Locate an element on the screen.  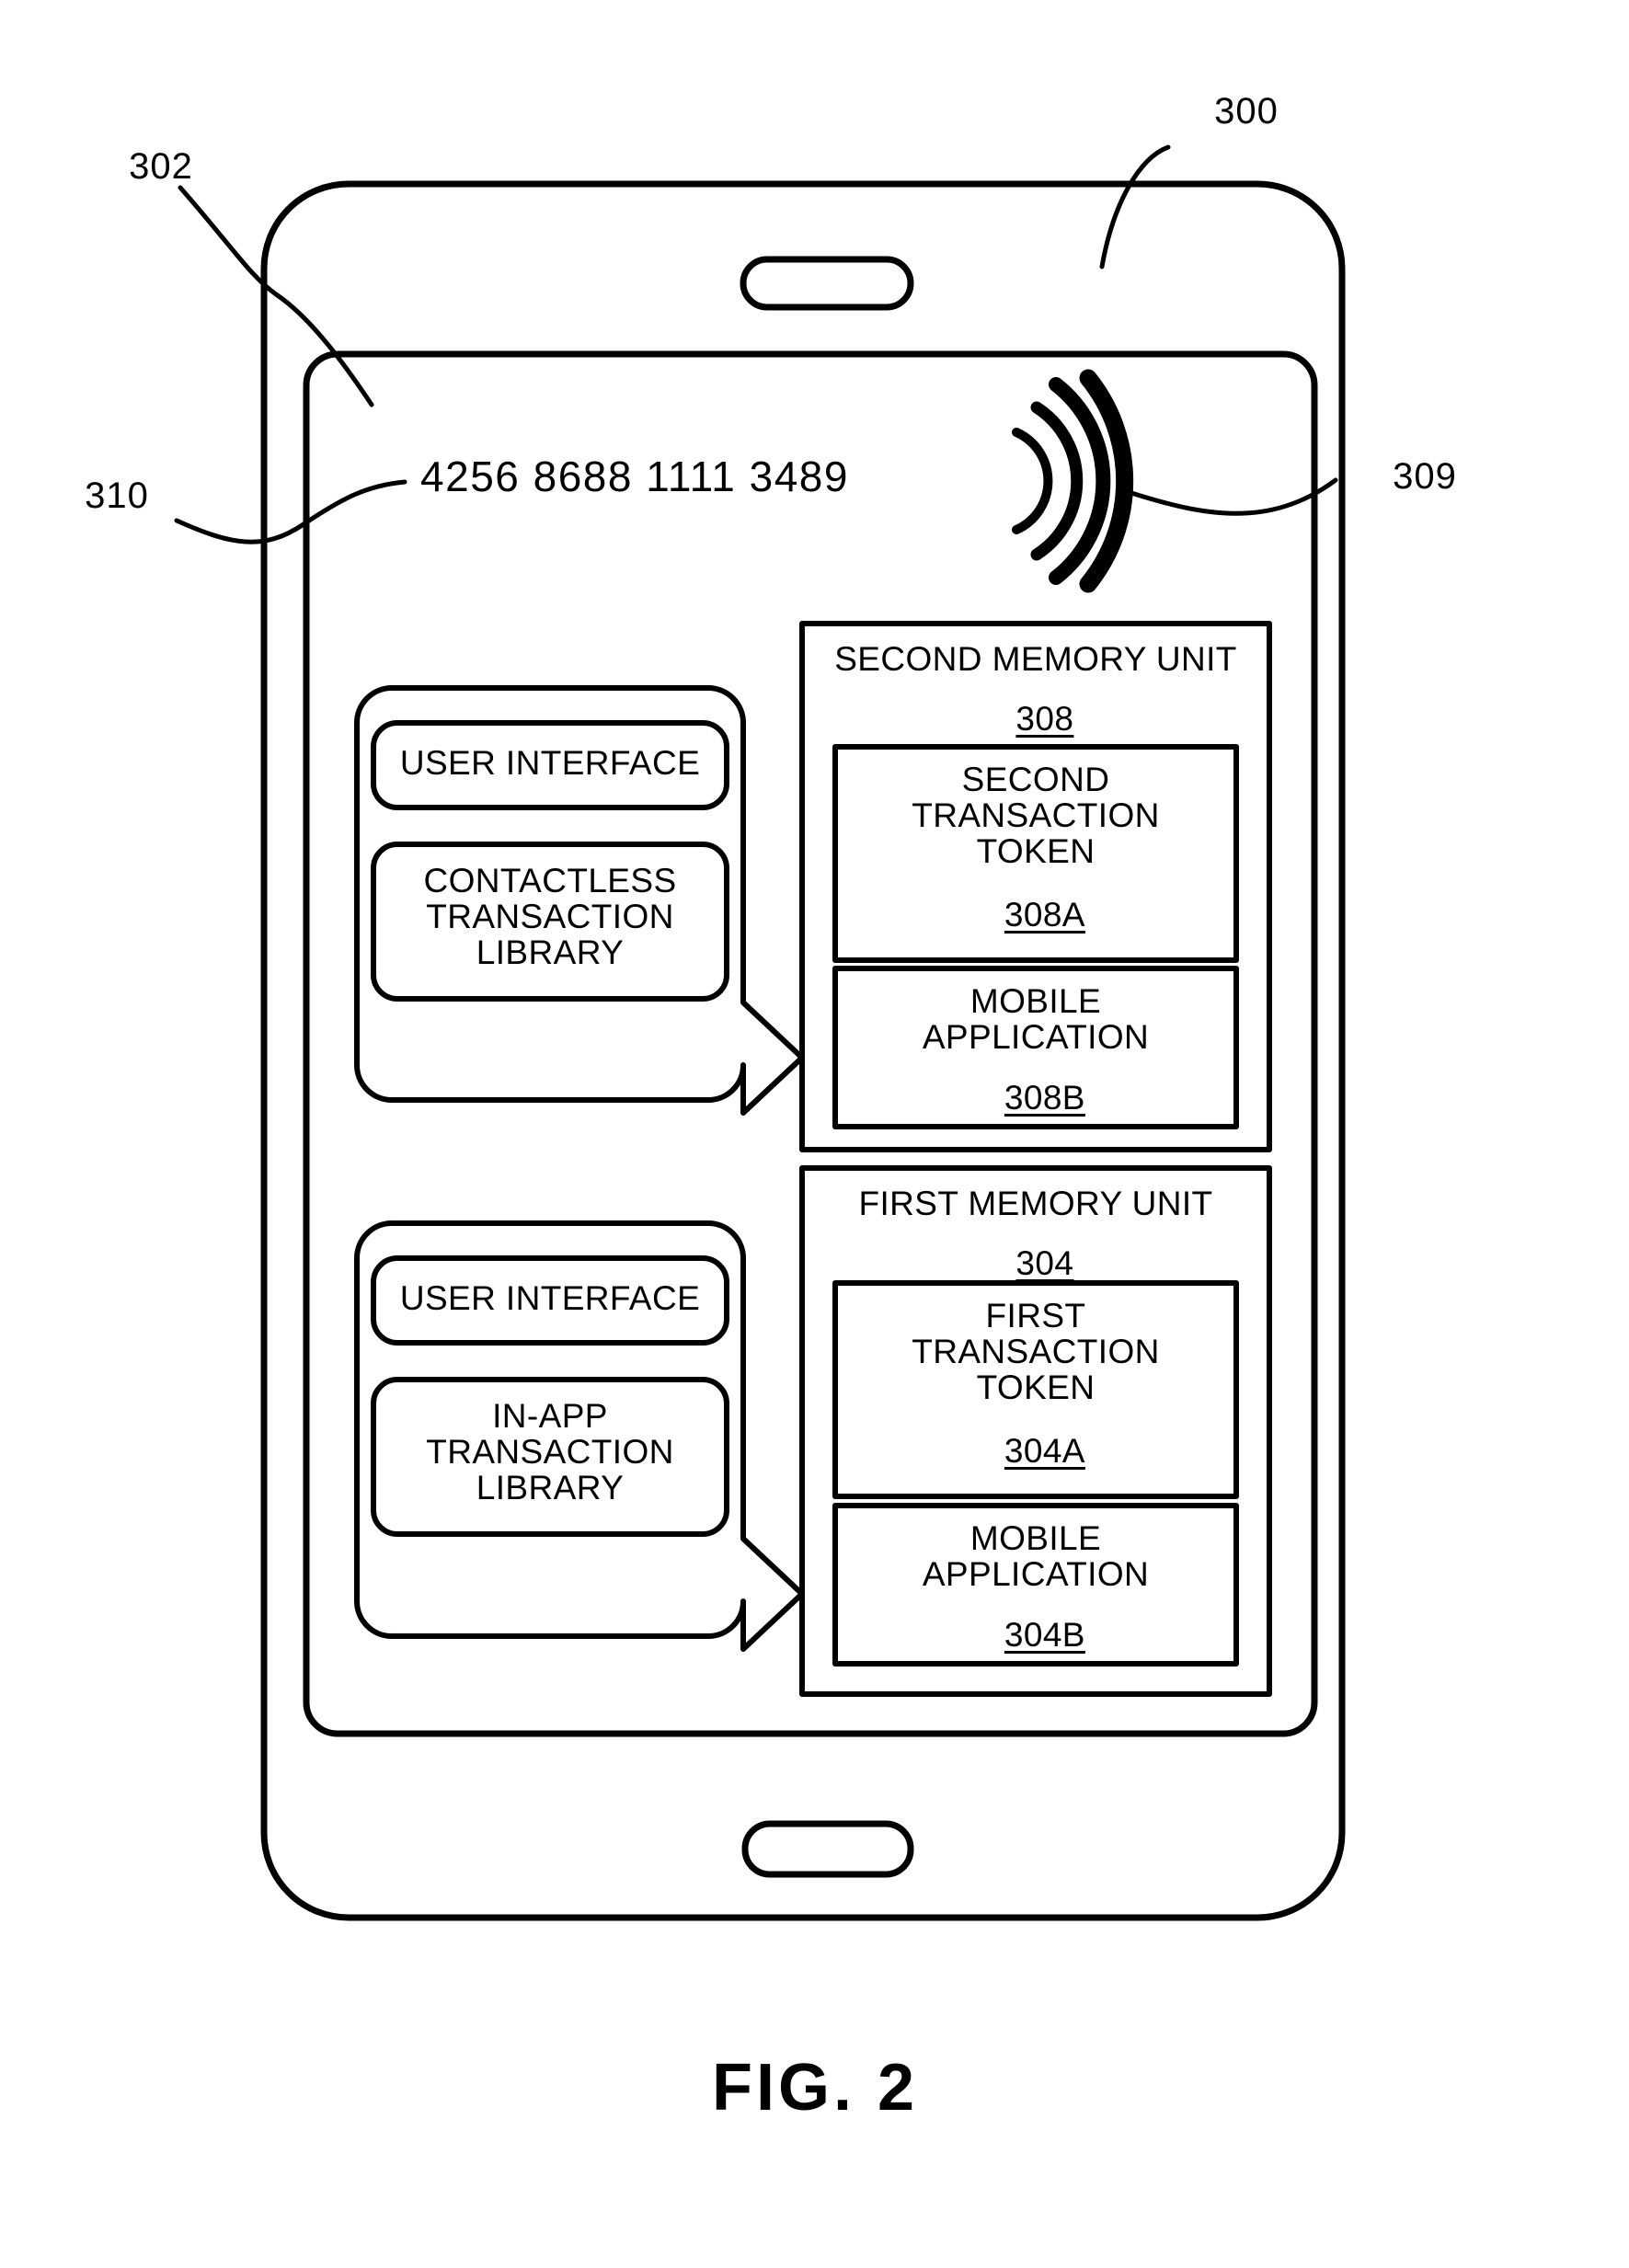
nfc-wave-icon is located at coordinates (1073, 481).